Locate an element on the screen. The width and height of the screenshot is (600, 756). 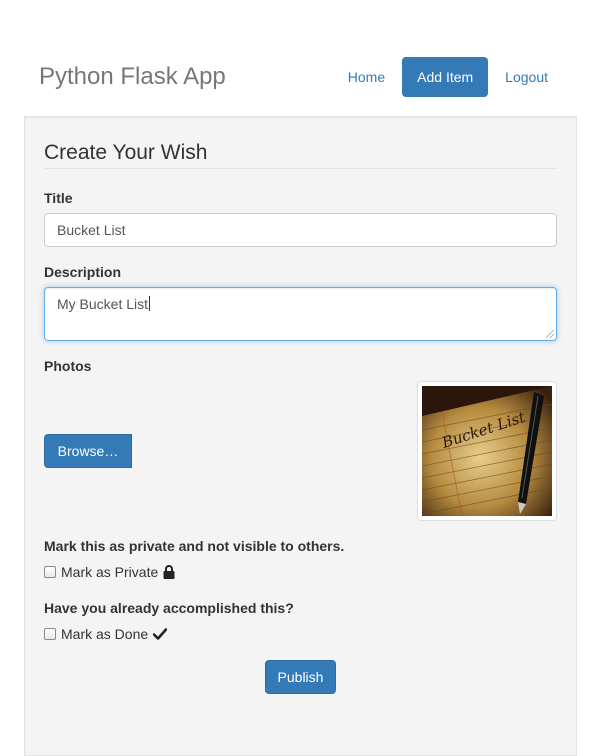
nav-home-link: Home is located at coordinates (366, 77).